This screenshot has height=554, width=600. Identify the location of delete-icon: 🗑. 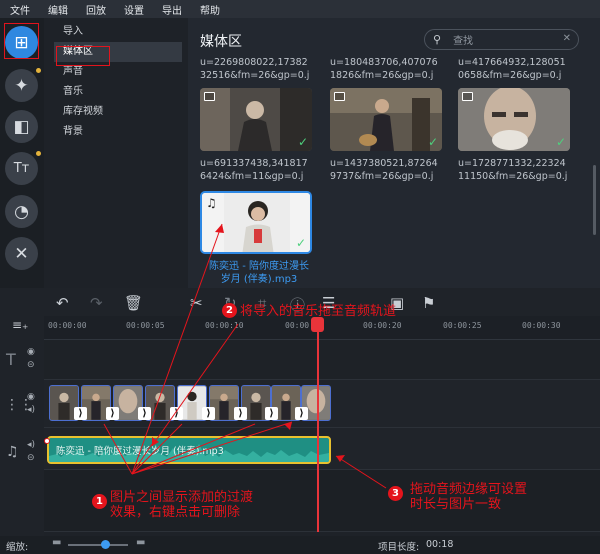
(133, 303).